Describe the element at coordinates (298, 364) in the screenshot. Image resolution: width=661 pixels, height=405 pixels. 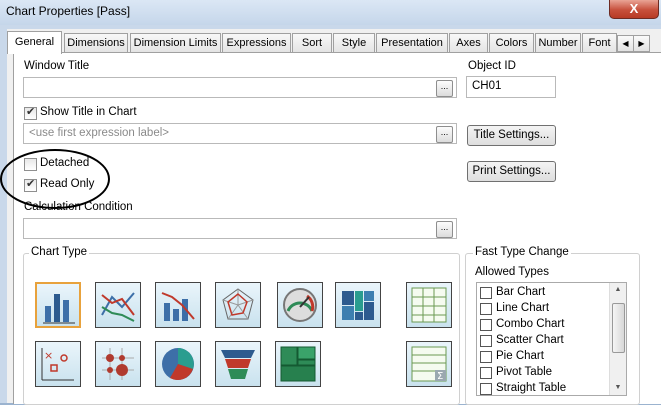
I see `block-chart-icon` at that location.